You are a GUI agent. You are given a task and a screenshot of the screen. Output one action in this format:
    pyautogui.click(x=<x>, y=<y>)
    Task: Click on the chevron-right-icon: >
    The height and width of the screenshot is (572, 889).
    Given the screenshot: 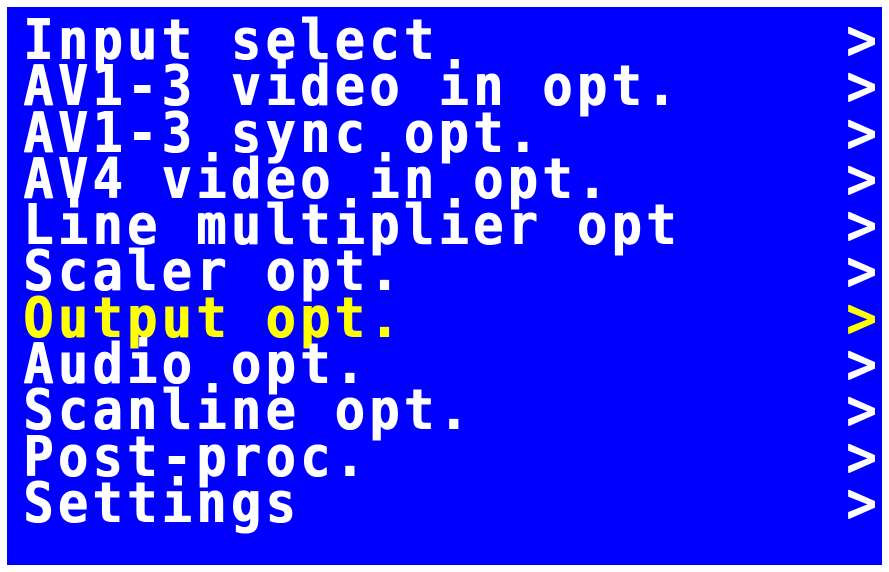 What is the action you would take?
    pyautogui.click(x=861, y=503)
    